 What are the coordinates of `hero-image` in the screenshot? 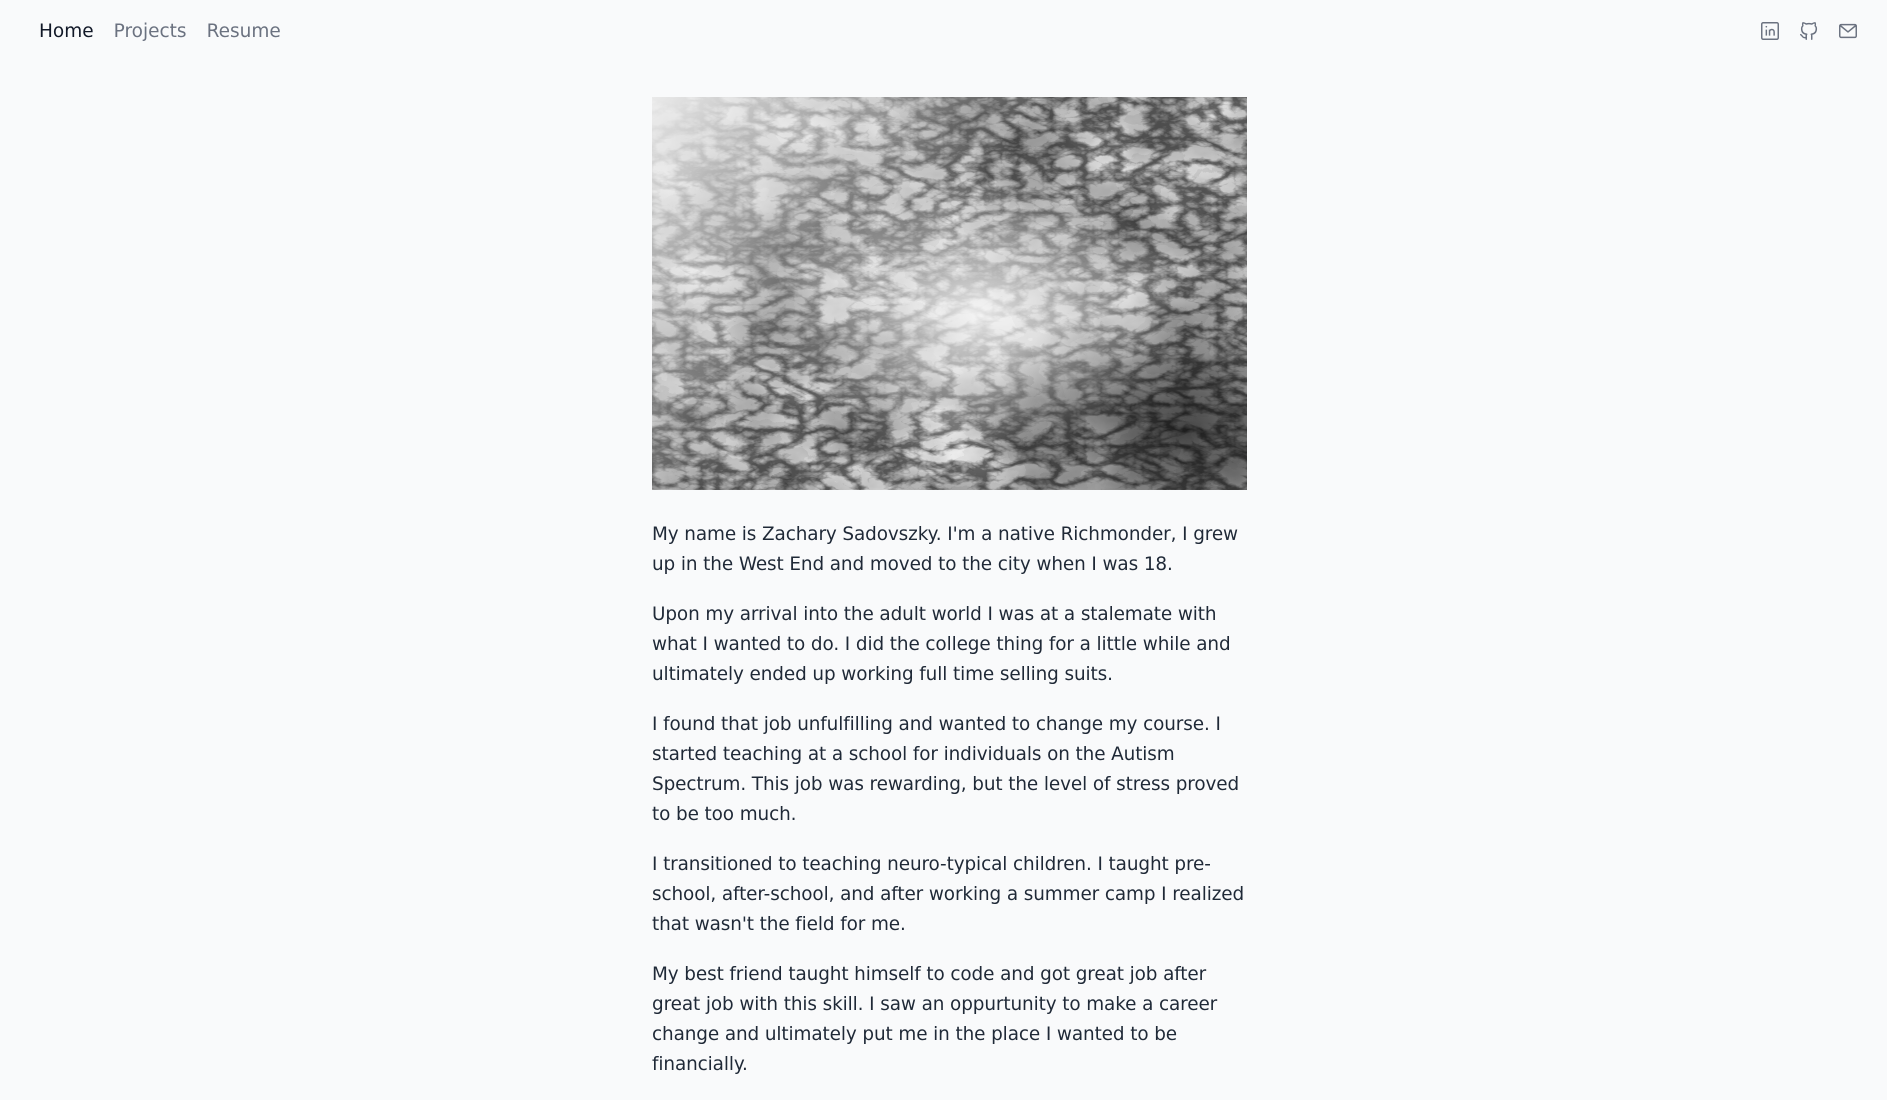 It's located at (949, 293).